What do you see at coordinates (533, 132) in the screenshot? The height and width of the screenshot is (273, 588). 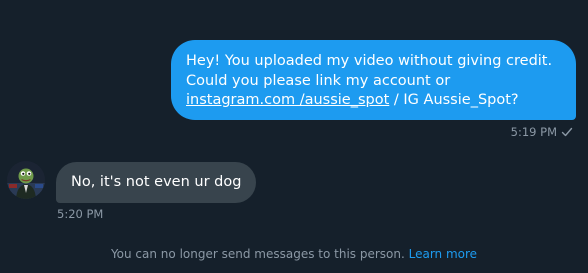 I see `outgoing-timestamp: 5:19 PM` at bounding box center [533, 132].